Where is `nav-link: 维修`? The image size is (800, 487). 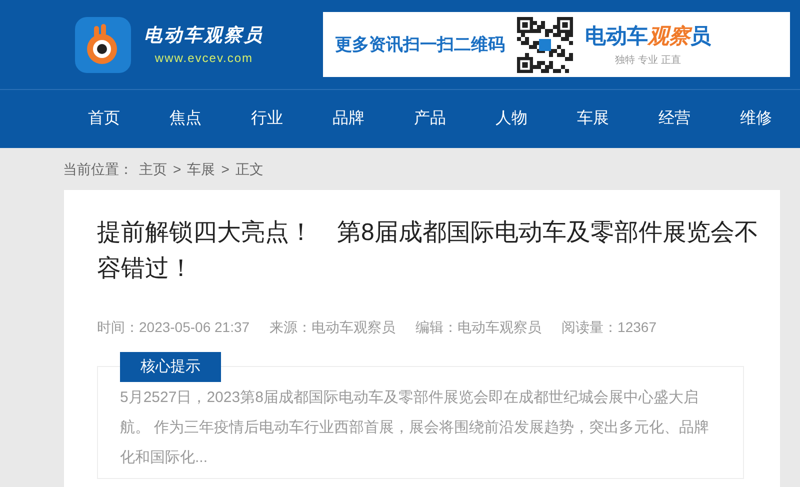
nav-link: 维修 is located at coordinates (755, 119).